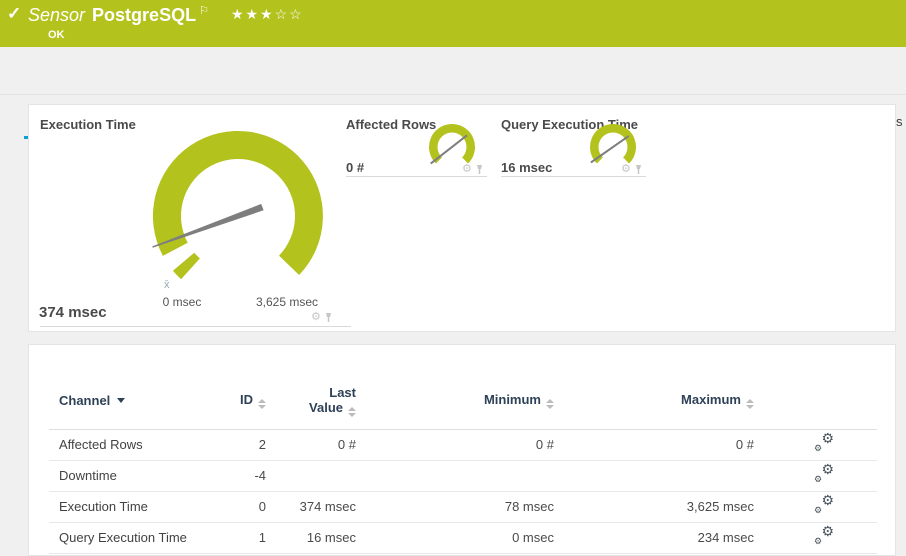  What do you see at coordinates (391, 124) in the screenshot?
I see `affected-rows-gauge-title: Affected Rows` at bounding box center [391, 124].